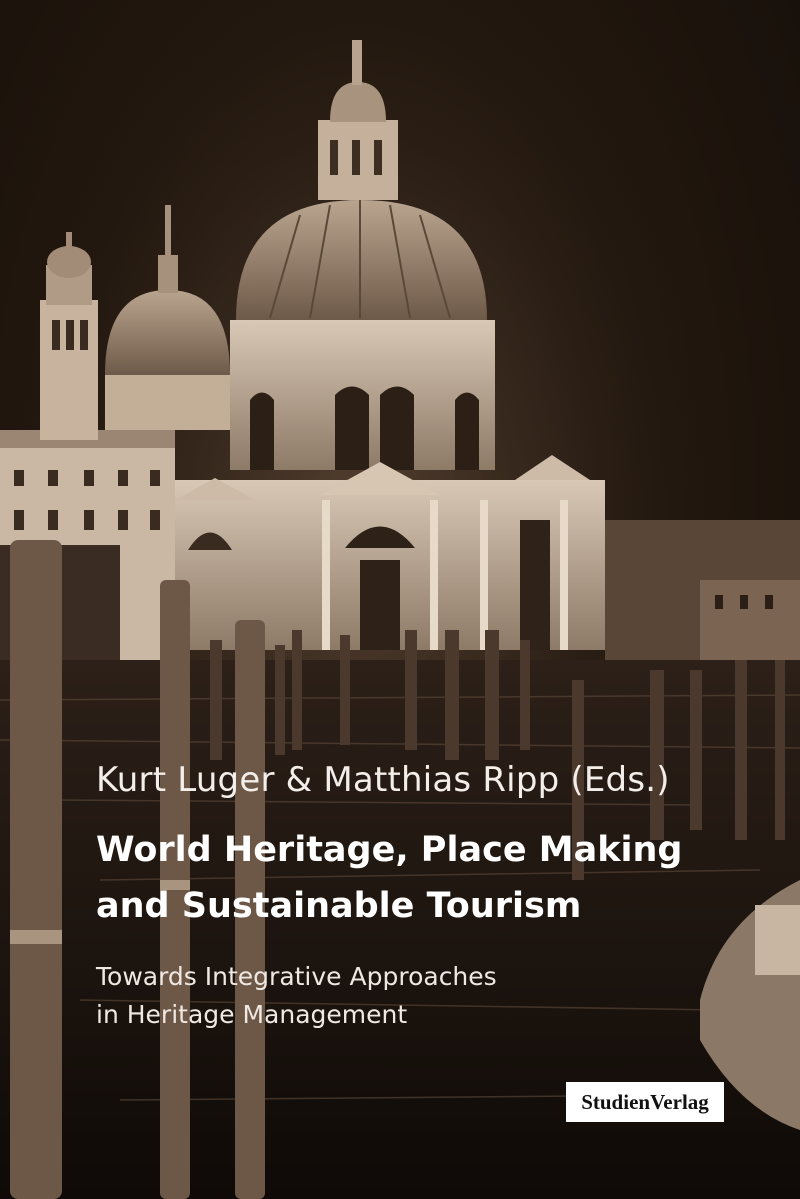 Image resolution: width=800 pixels, height=1199 pixels. What do you see at coordinates (252, 1014) in the screenshot?
I see `book-subtitle-line-2: in Heritage Management` at bounding box center [252, 1014].